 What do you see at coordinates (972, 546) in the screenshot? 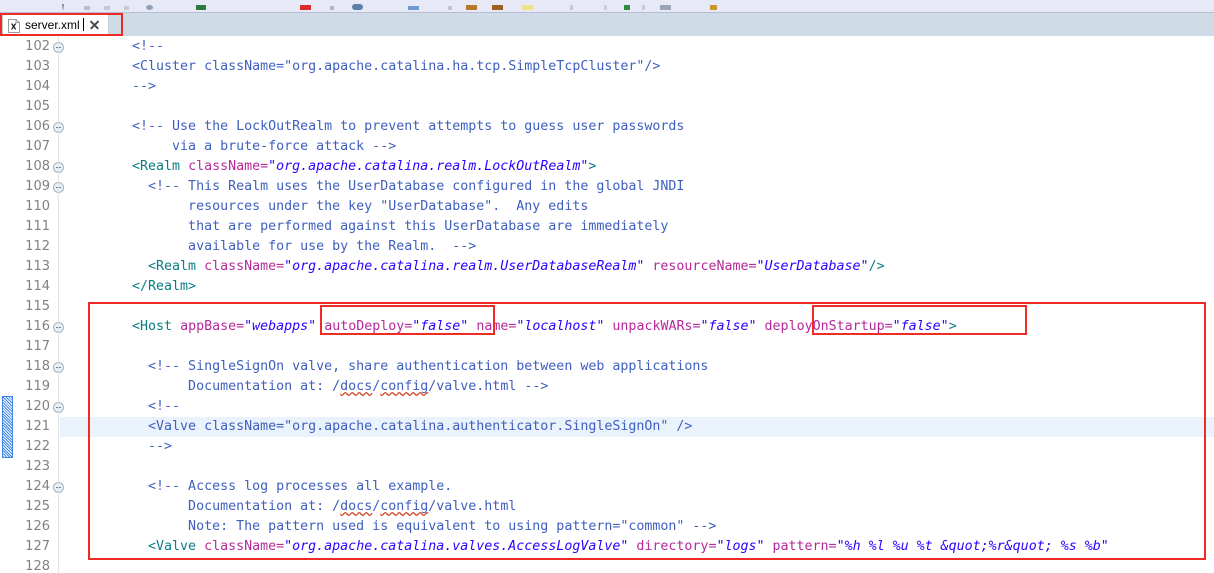
I see `code-token-val: "%h %l %u %t &quot;%r&quot; %s %b"` at bounding box center [972, 546].